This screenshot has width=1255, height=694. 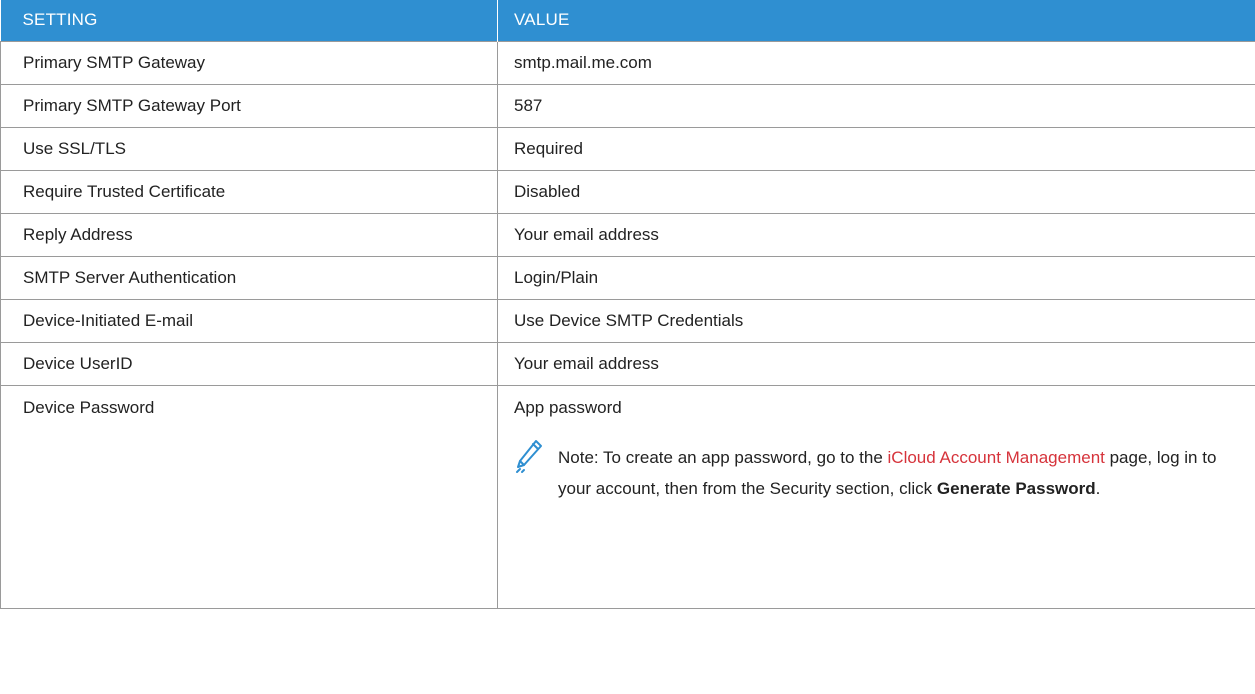 What do you see at coordinates (876, 105) in the screenshot?
I see `setting-value: 587` at bounding box center [876, 105].